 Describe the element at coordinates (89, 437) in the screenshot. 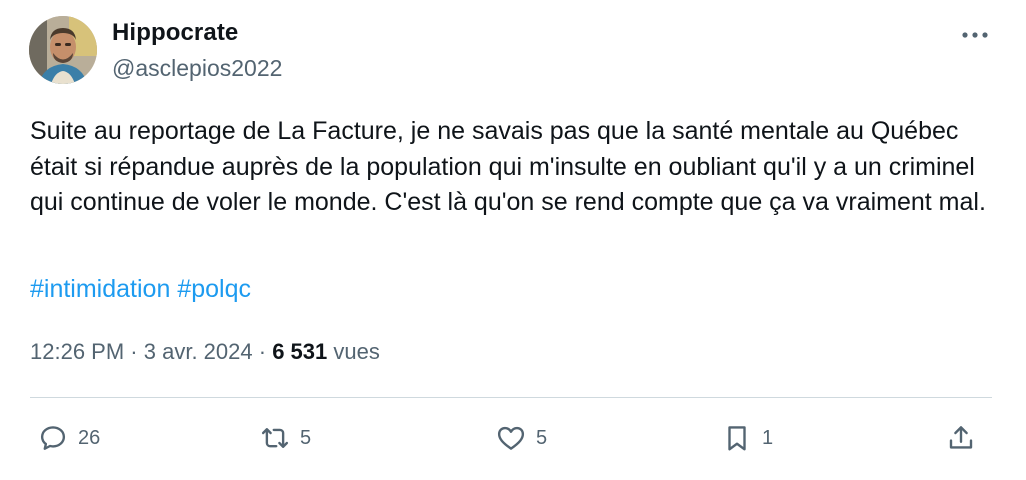

I see `reply-count: 26` at that location.